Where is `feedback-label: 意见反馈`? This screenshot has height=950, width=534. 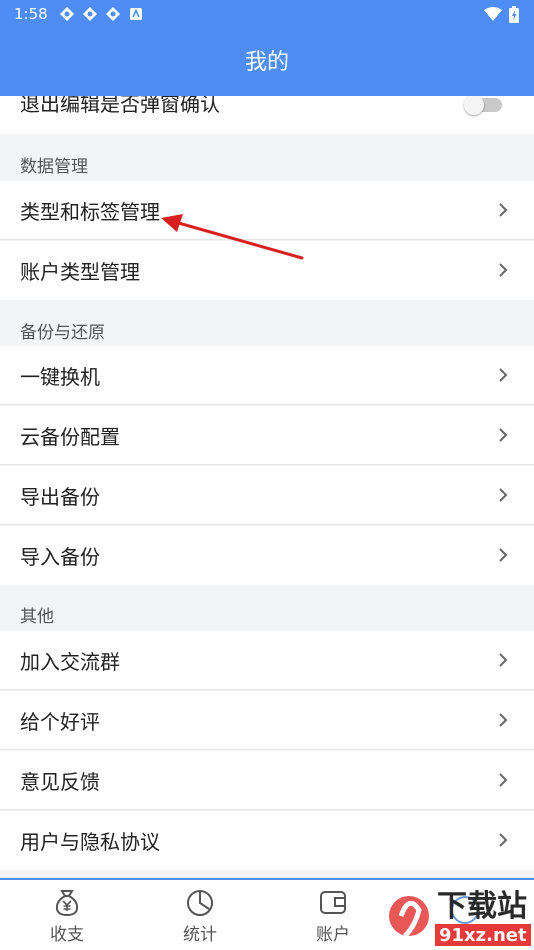 feedback-label: 意见反馈 is located at coordinates (60, 782).